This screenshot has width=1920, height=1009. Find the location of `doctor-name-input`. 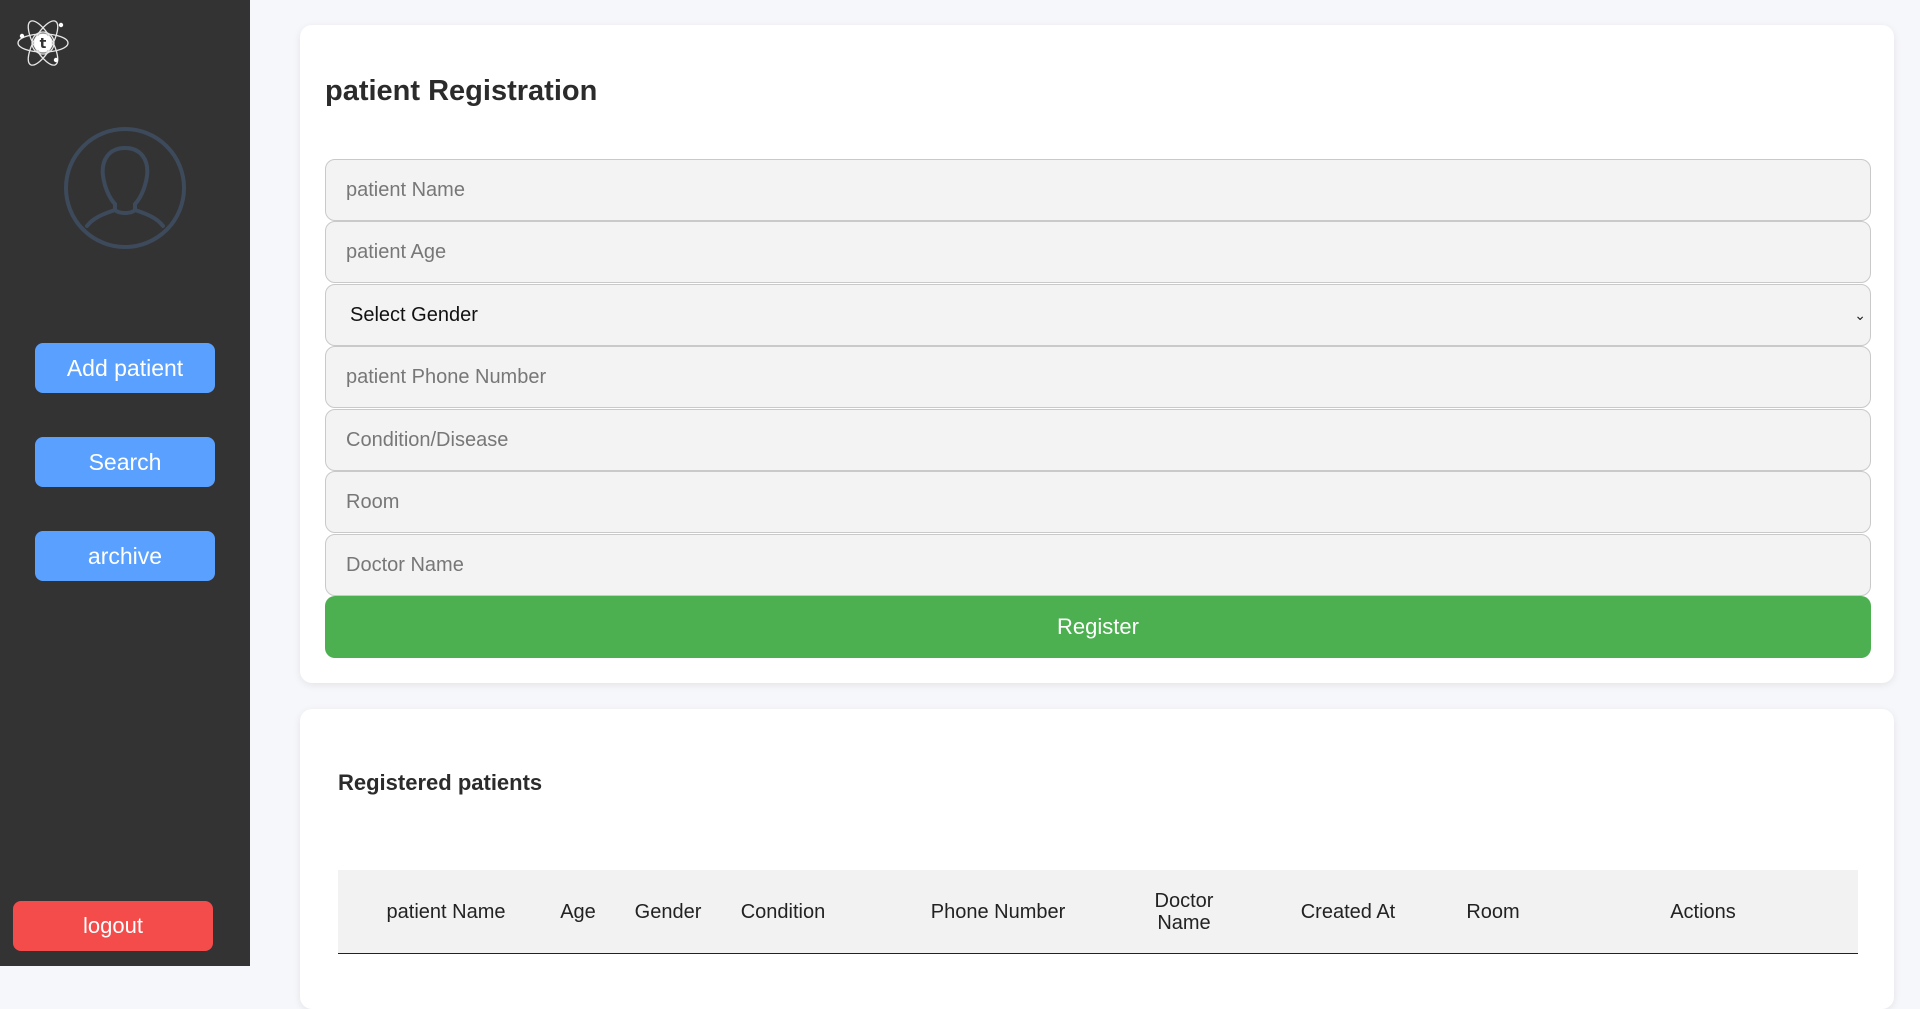

doctor-name-input is located at coordinates (1098, 565).